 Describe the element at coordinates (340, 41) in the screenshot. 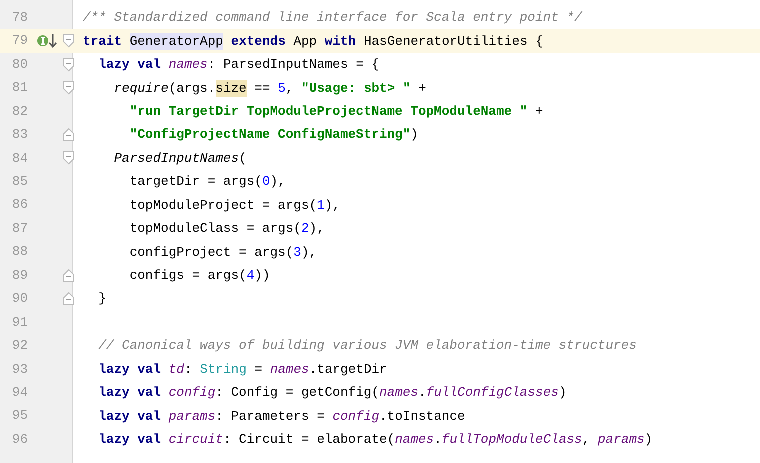

I see `code-keyword: with` at that location.